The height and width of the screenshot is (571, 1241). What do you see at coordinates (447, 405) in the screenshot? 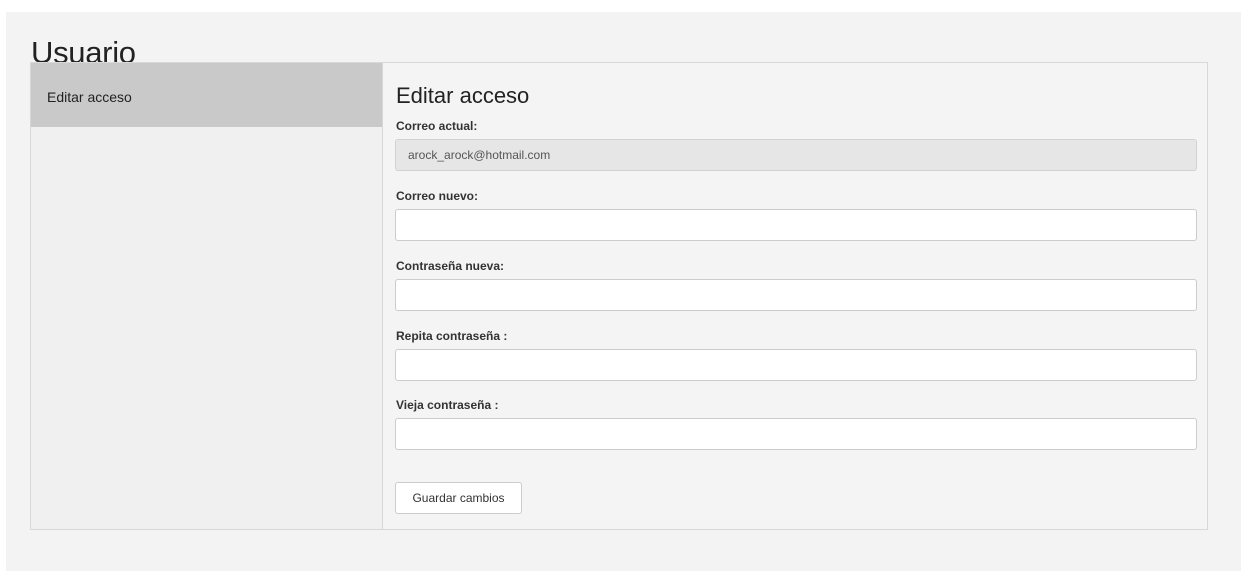
I see `old-password-label: Vieja contraseña :` at bounding box center [447, 405].